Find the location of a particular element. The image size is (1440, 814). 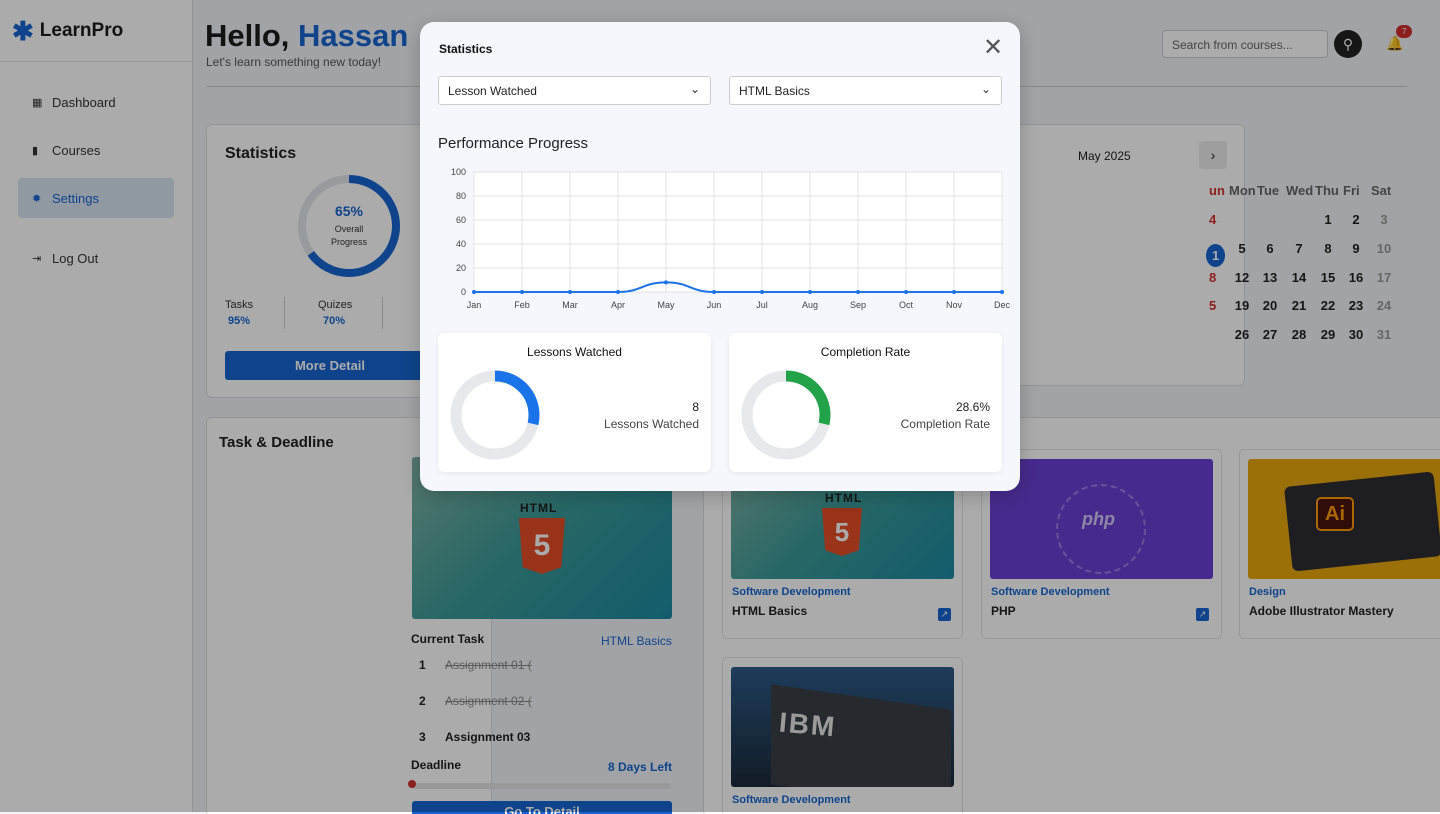

chart-heading: Performance Progress is located at coordinates (513, 143).